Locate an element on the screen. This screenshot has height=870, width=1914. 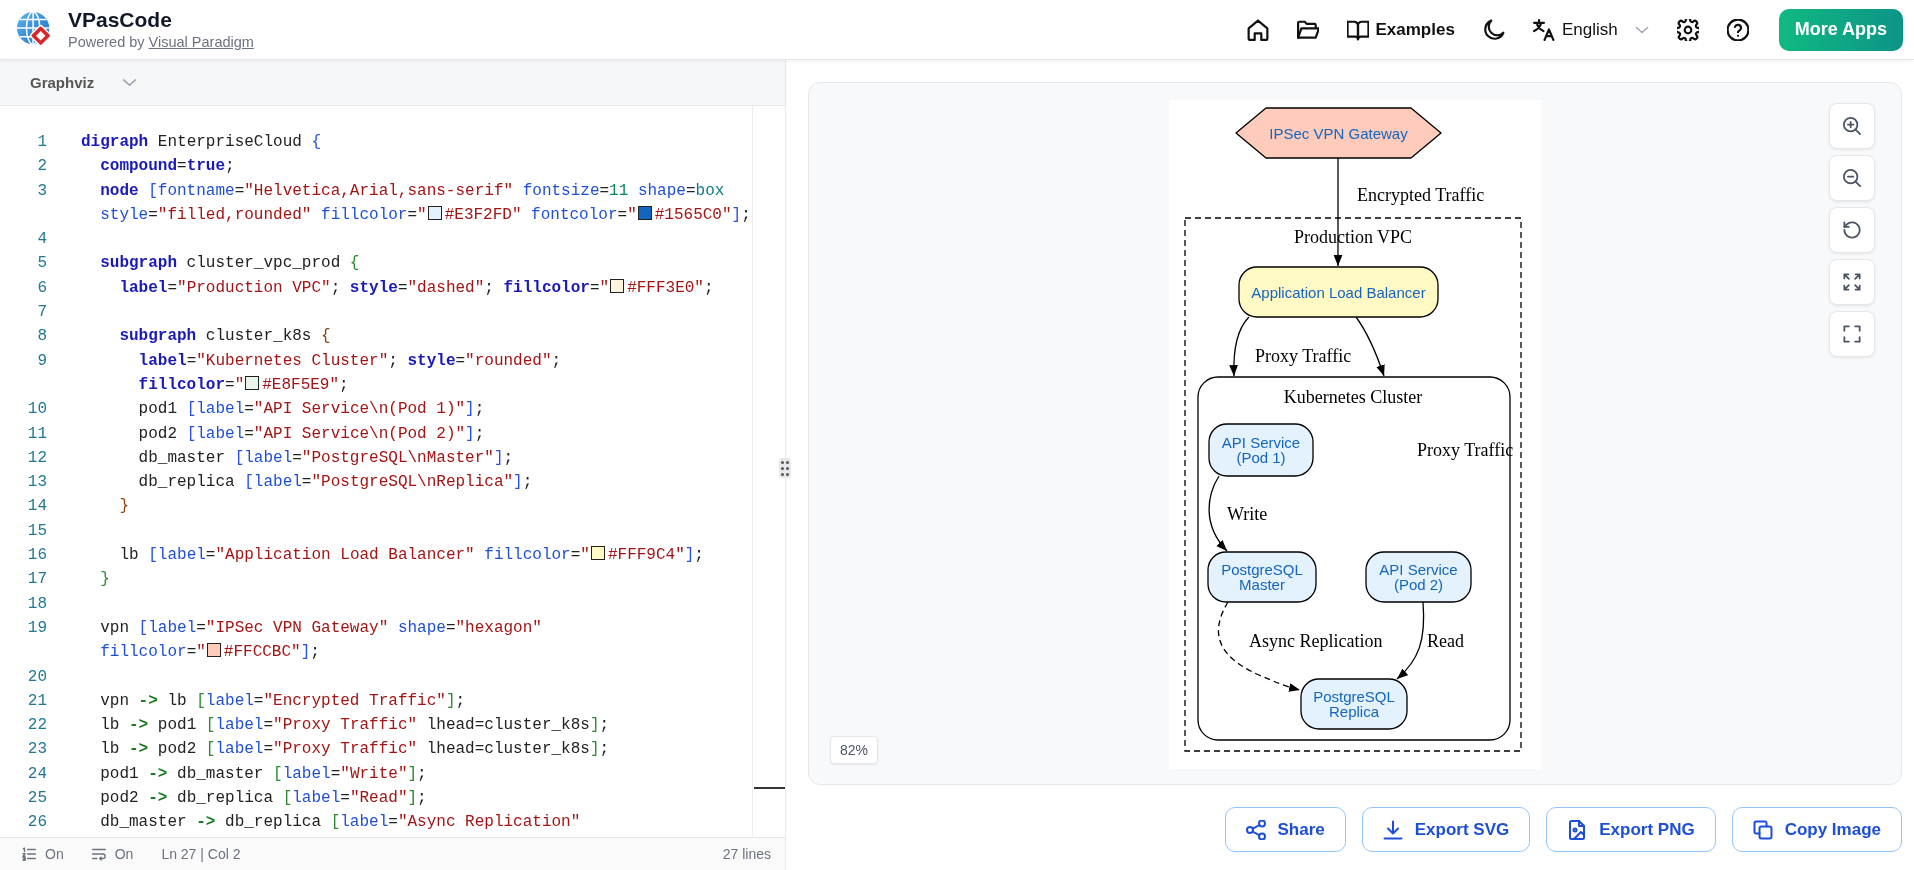
line-number: 14 is located at coordinates (37, 506).